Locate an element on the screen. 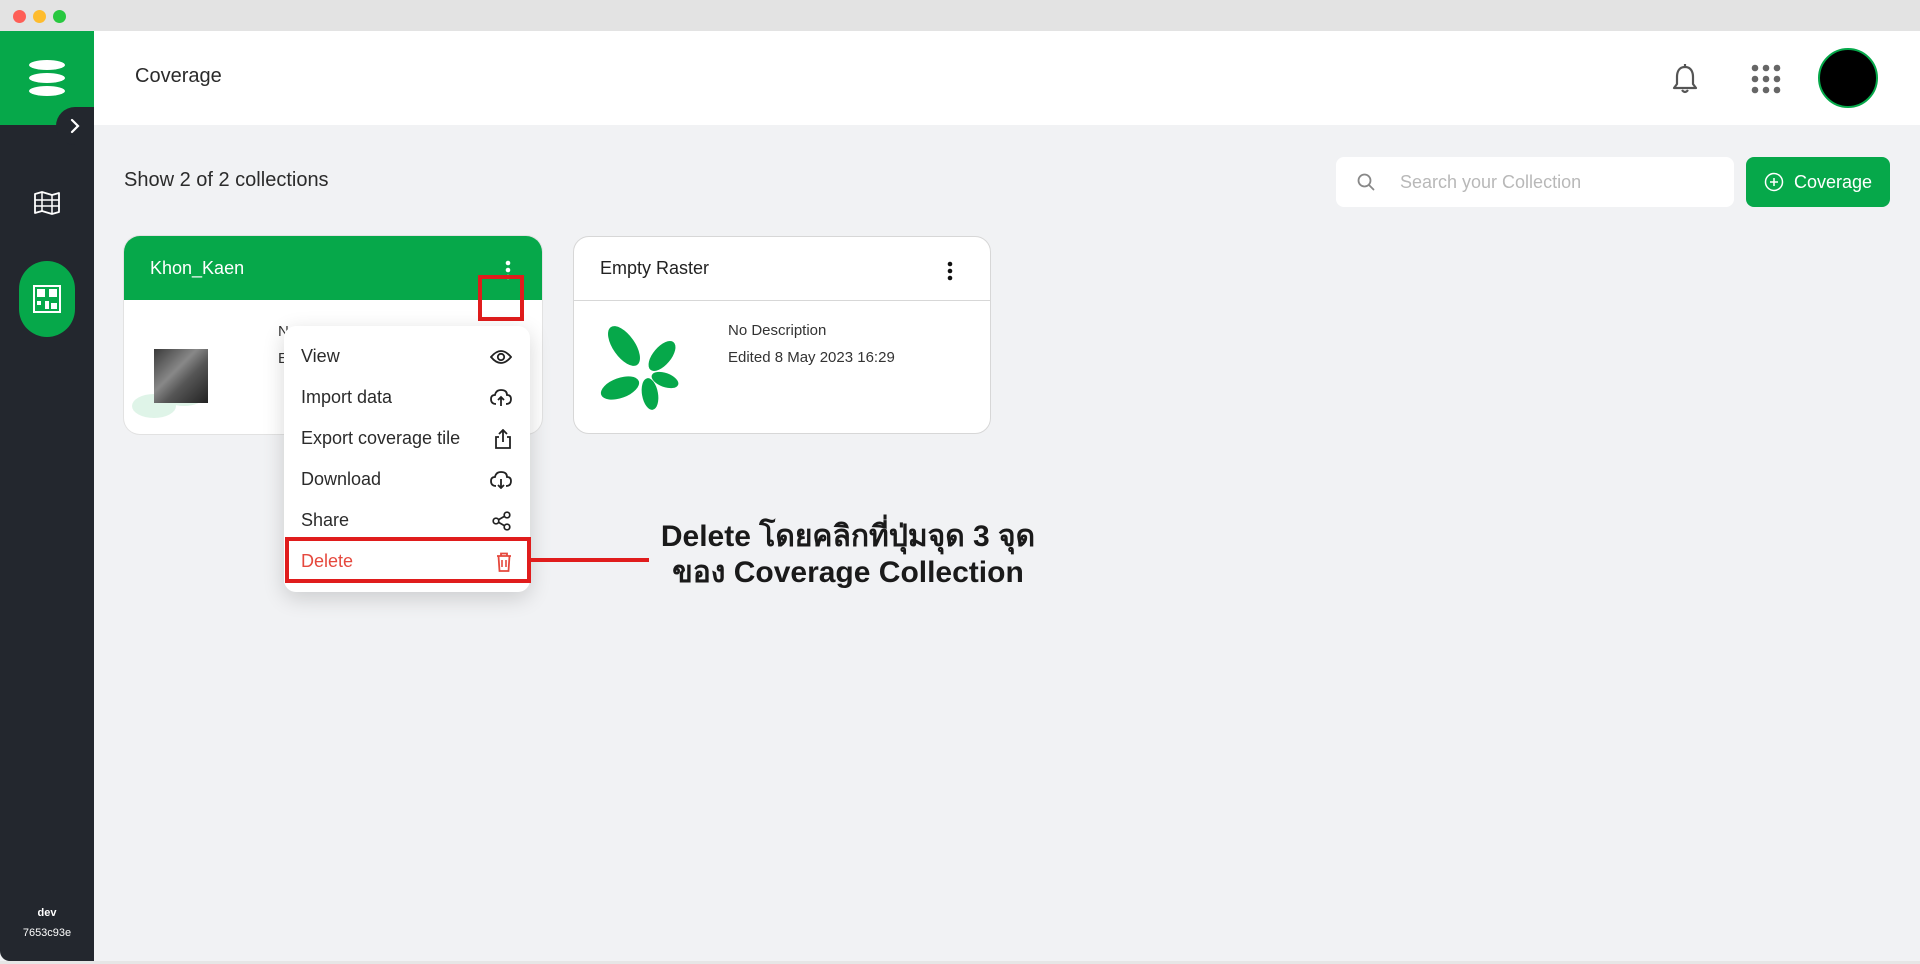  map-icon is located at coordinates (47, 203).